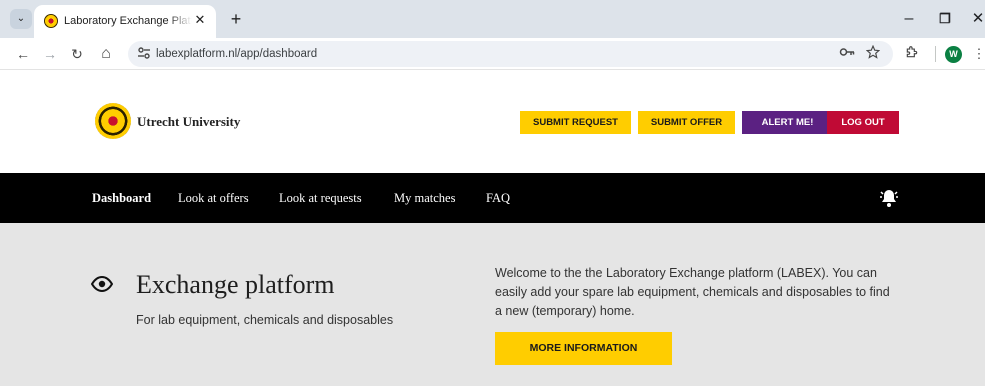 This screenshot has width=985, height=386. Describe the element at coordinates (236, 54) in the screenshot. I see `url-text: labexplatform.nl/app/dashboard` at that location.